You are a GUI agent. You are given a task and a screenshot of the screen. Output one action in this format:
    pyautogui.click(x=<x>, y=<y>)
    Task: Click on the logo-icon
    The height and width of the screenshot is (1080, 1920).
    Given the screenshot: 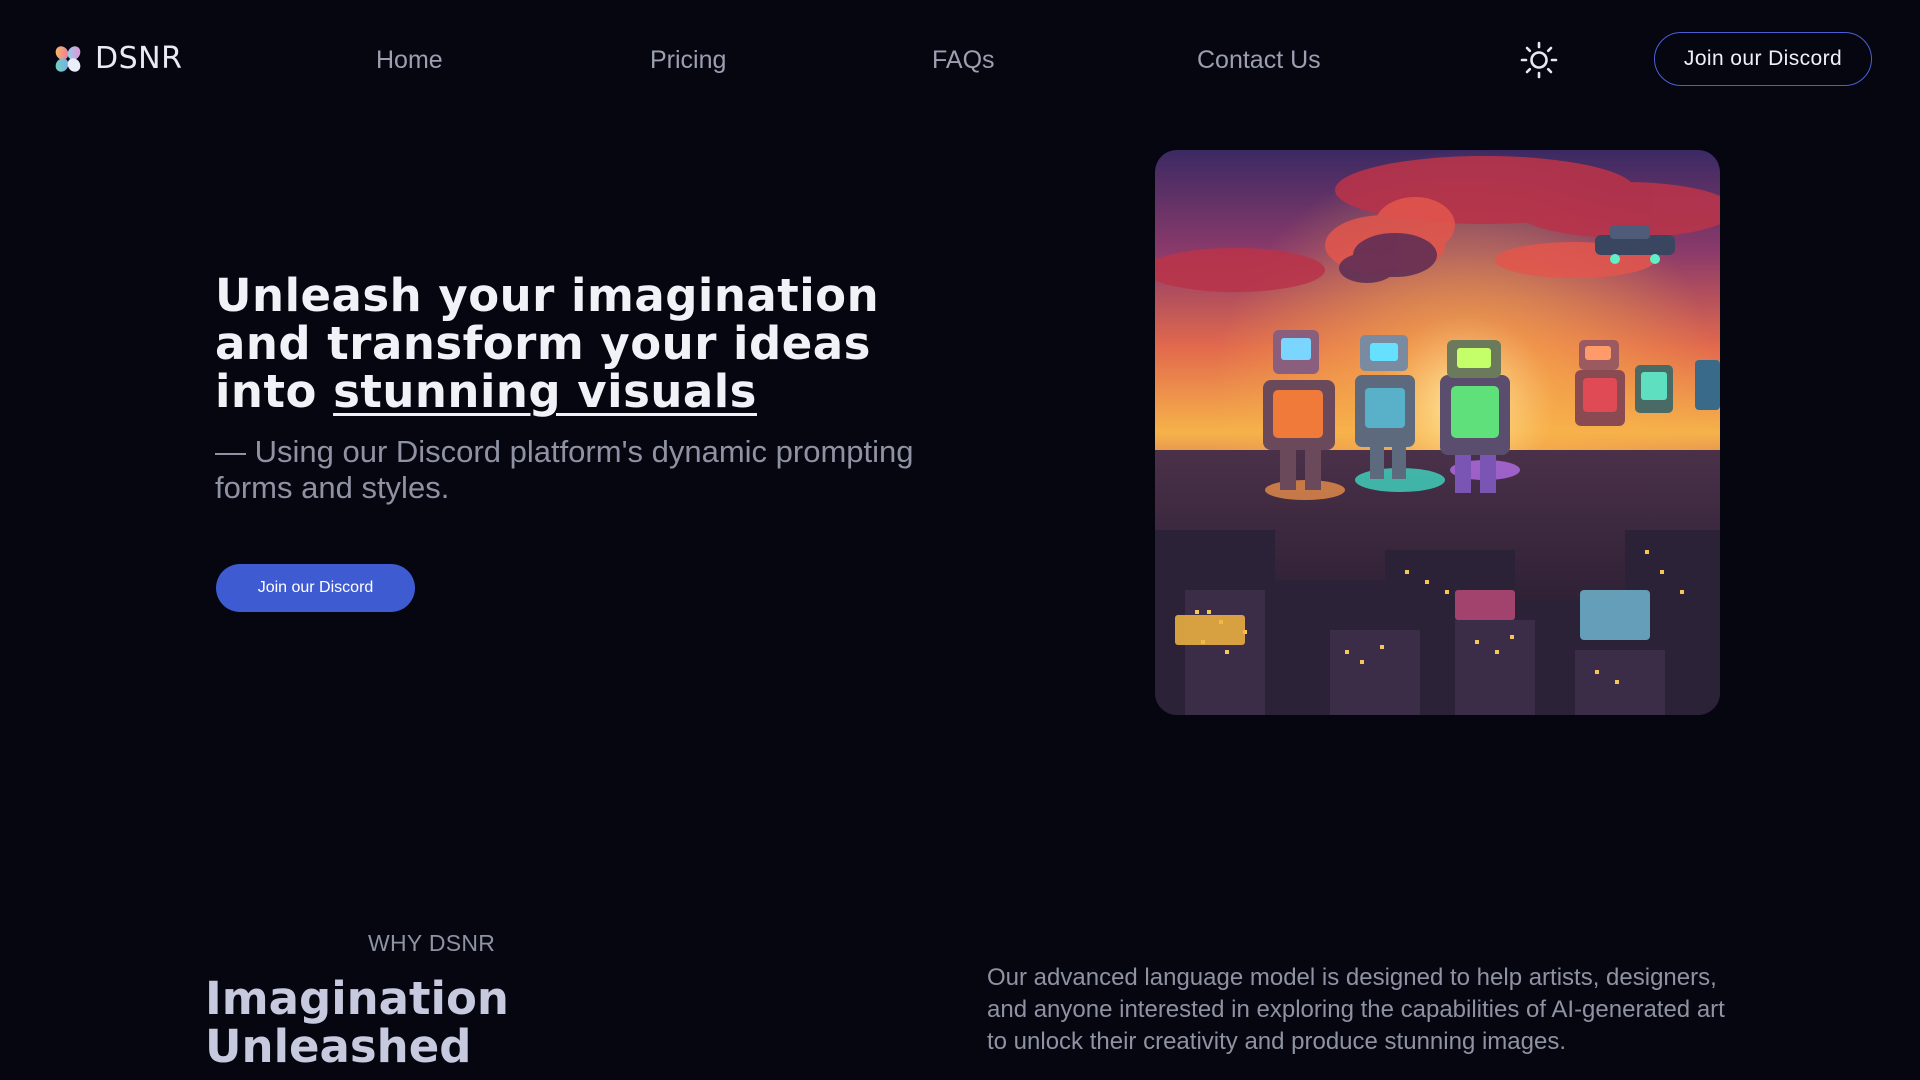 What is the action you would take?
    pyautogui.click(x=68, y=59)
    